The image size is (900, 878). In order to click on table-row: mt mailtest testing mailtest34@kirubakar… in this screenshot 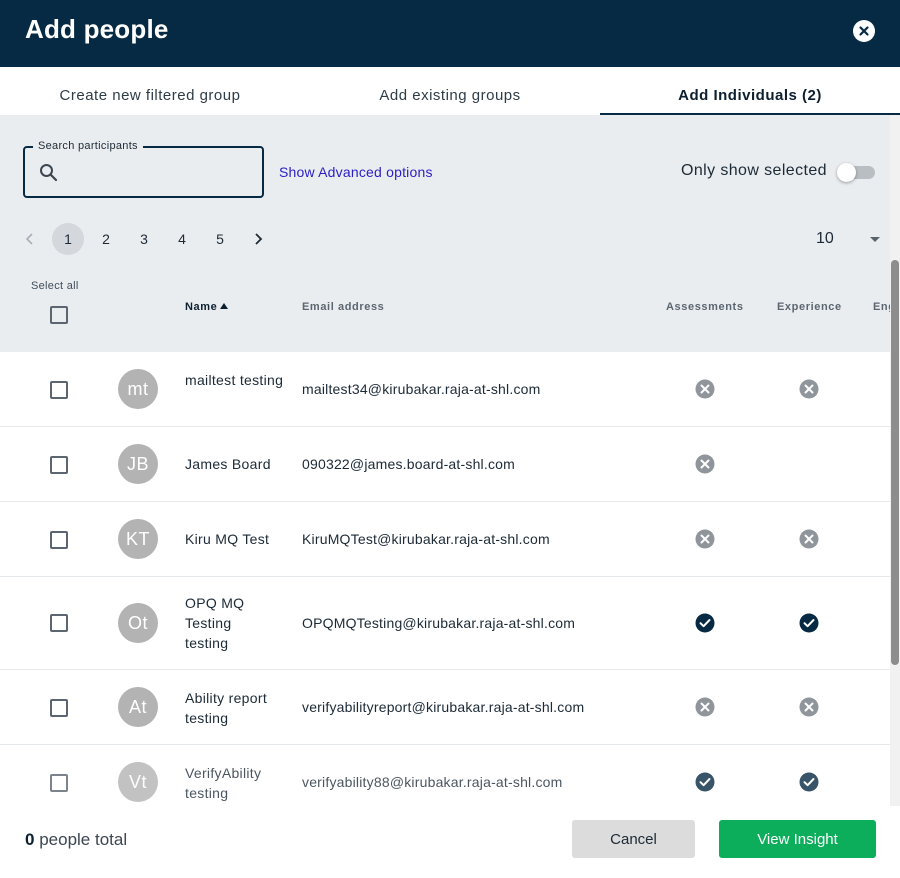, I will do `click(445, 389)`.